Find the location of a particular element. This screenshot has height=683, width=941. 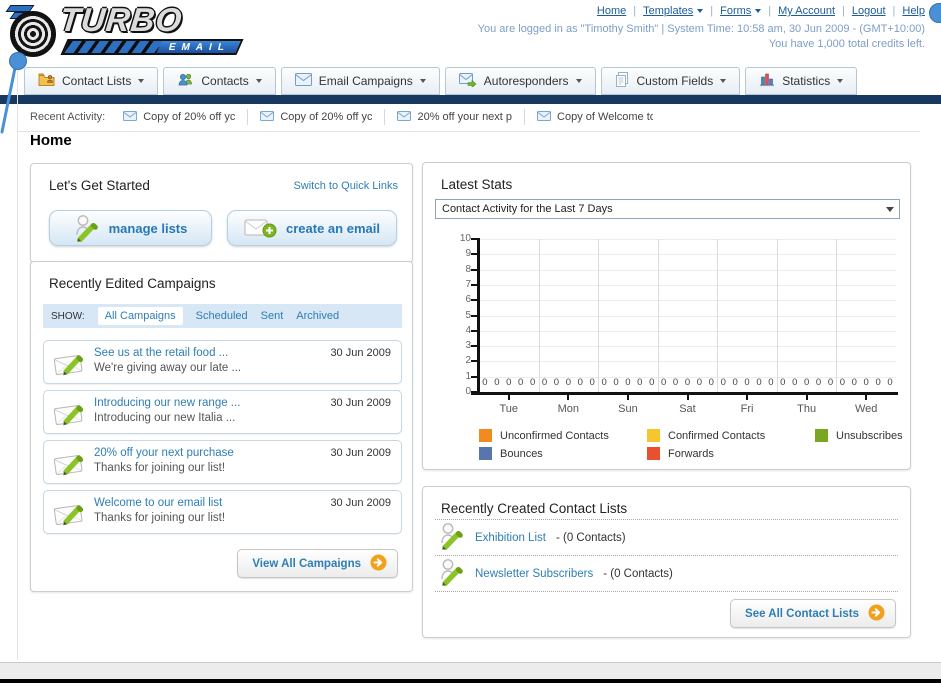

switch-to-quick-links-link: Switch to Quick Links is located at coordinates (345, 186).